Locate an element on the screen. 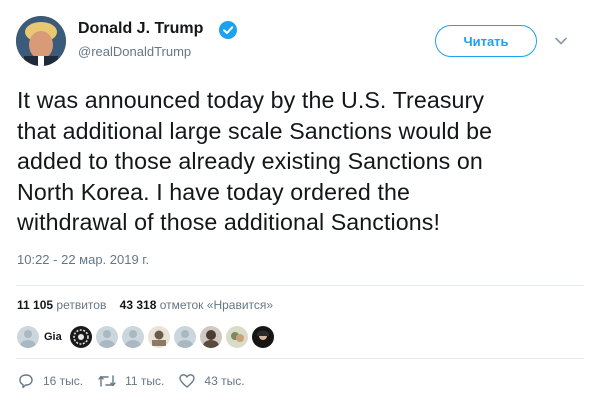  retweet-button: 11 тыс. is located at coordinates (130, 381).